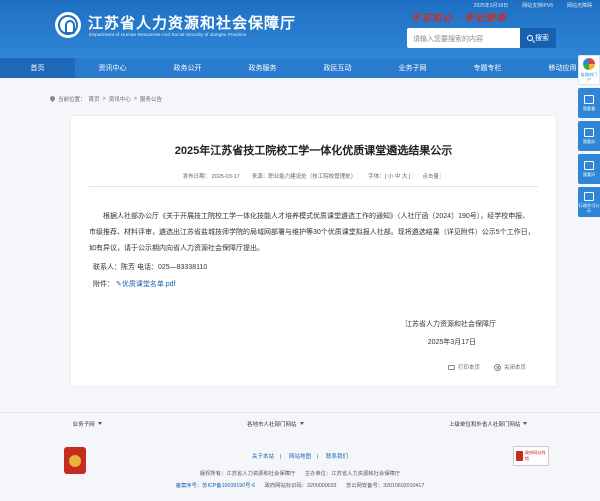 The width and height of the screenshot is (600, 501). What do you see at coordinates (262, 68) in the screenshot?
I see `nav-services: 政务服务` at bounding box center [262, 68].